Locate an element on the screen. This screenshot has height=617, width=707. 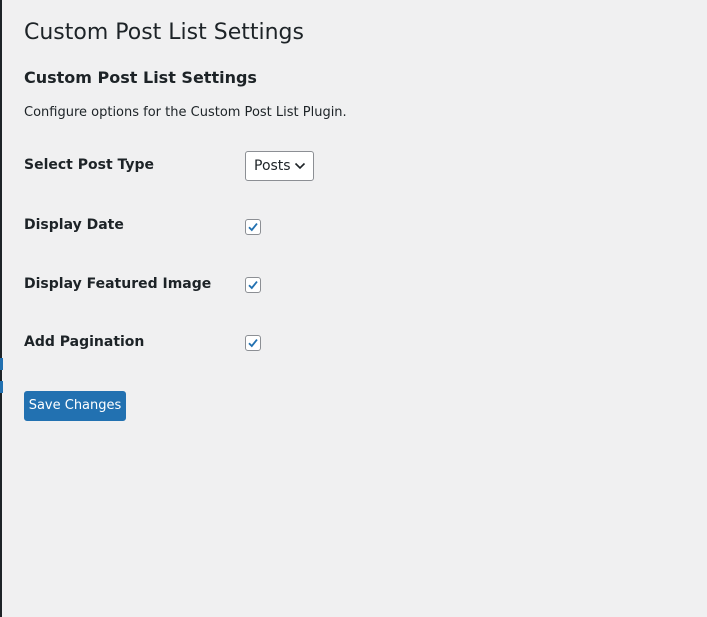
display-date-label: Display Date is located at coordinates (74, 225).